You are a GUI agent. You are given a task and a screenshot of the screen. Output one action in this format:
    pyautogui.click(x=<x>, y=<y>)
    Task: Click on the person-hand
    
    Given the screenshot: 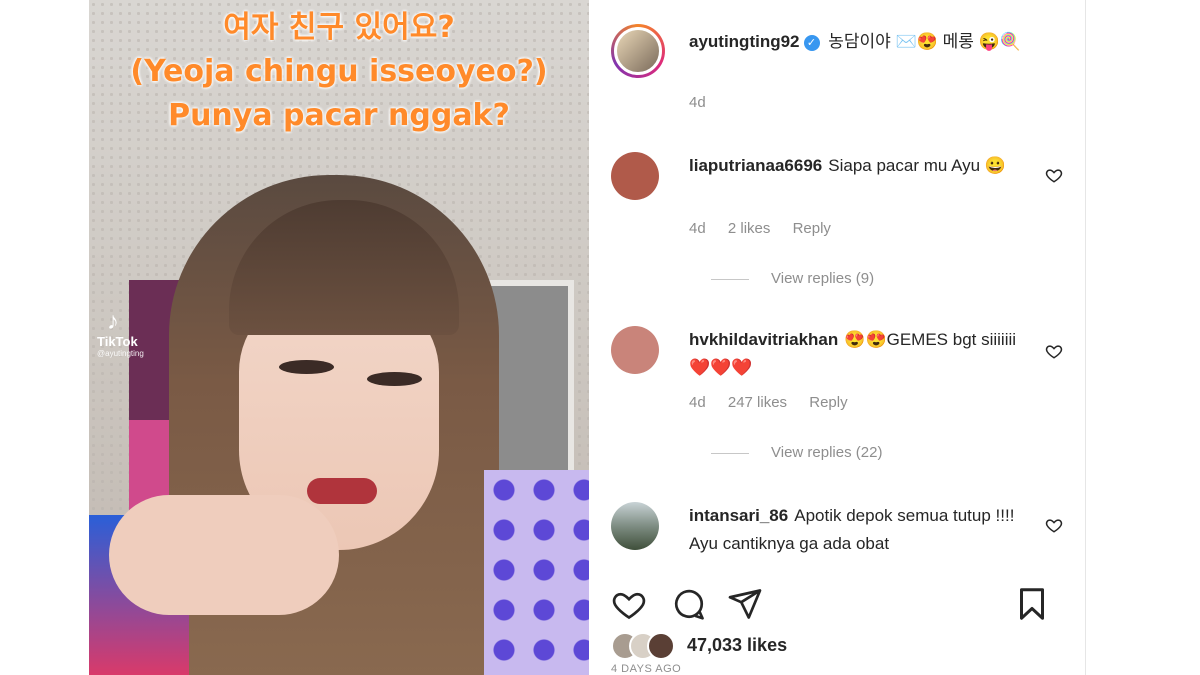 What is the action you would take?
    pyautogui.click(x=224, y=555)
    